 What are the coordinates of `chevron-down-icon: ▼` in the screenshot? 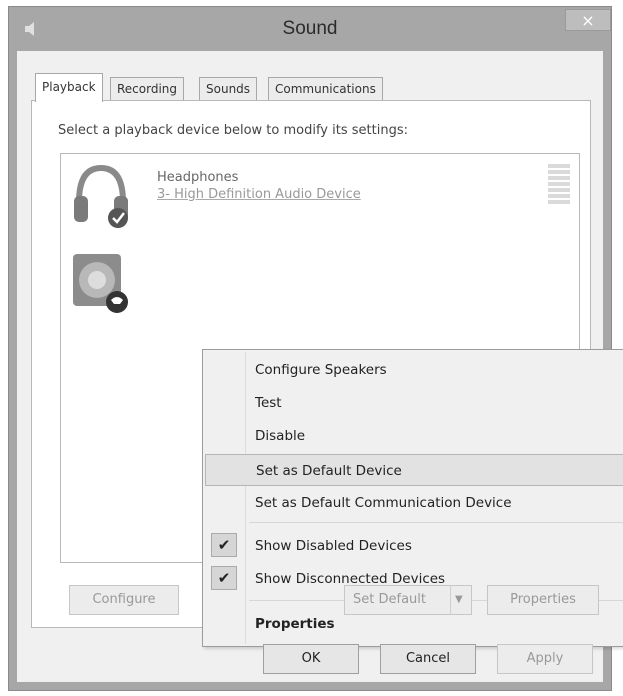 It's located at (459, 600).